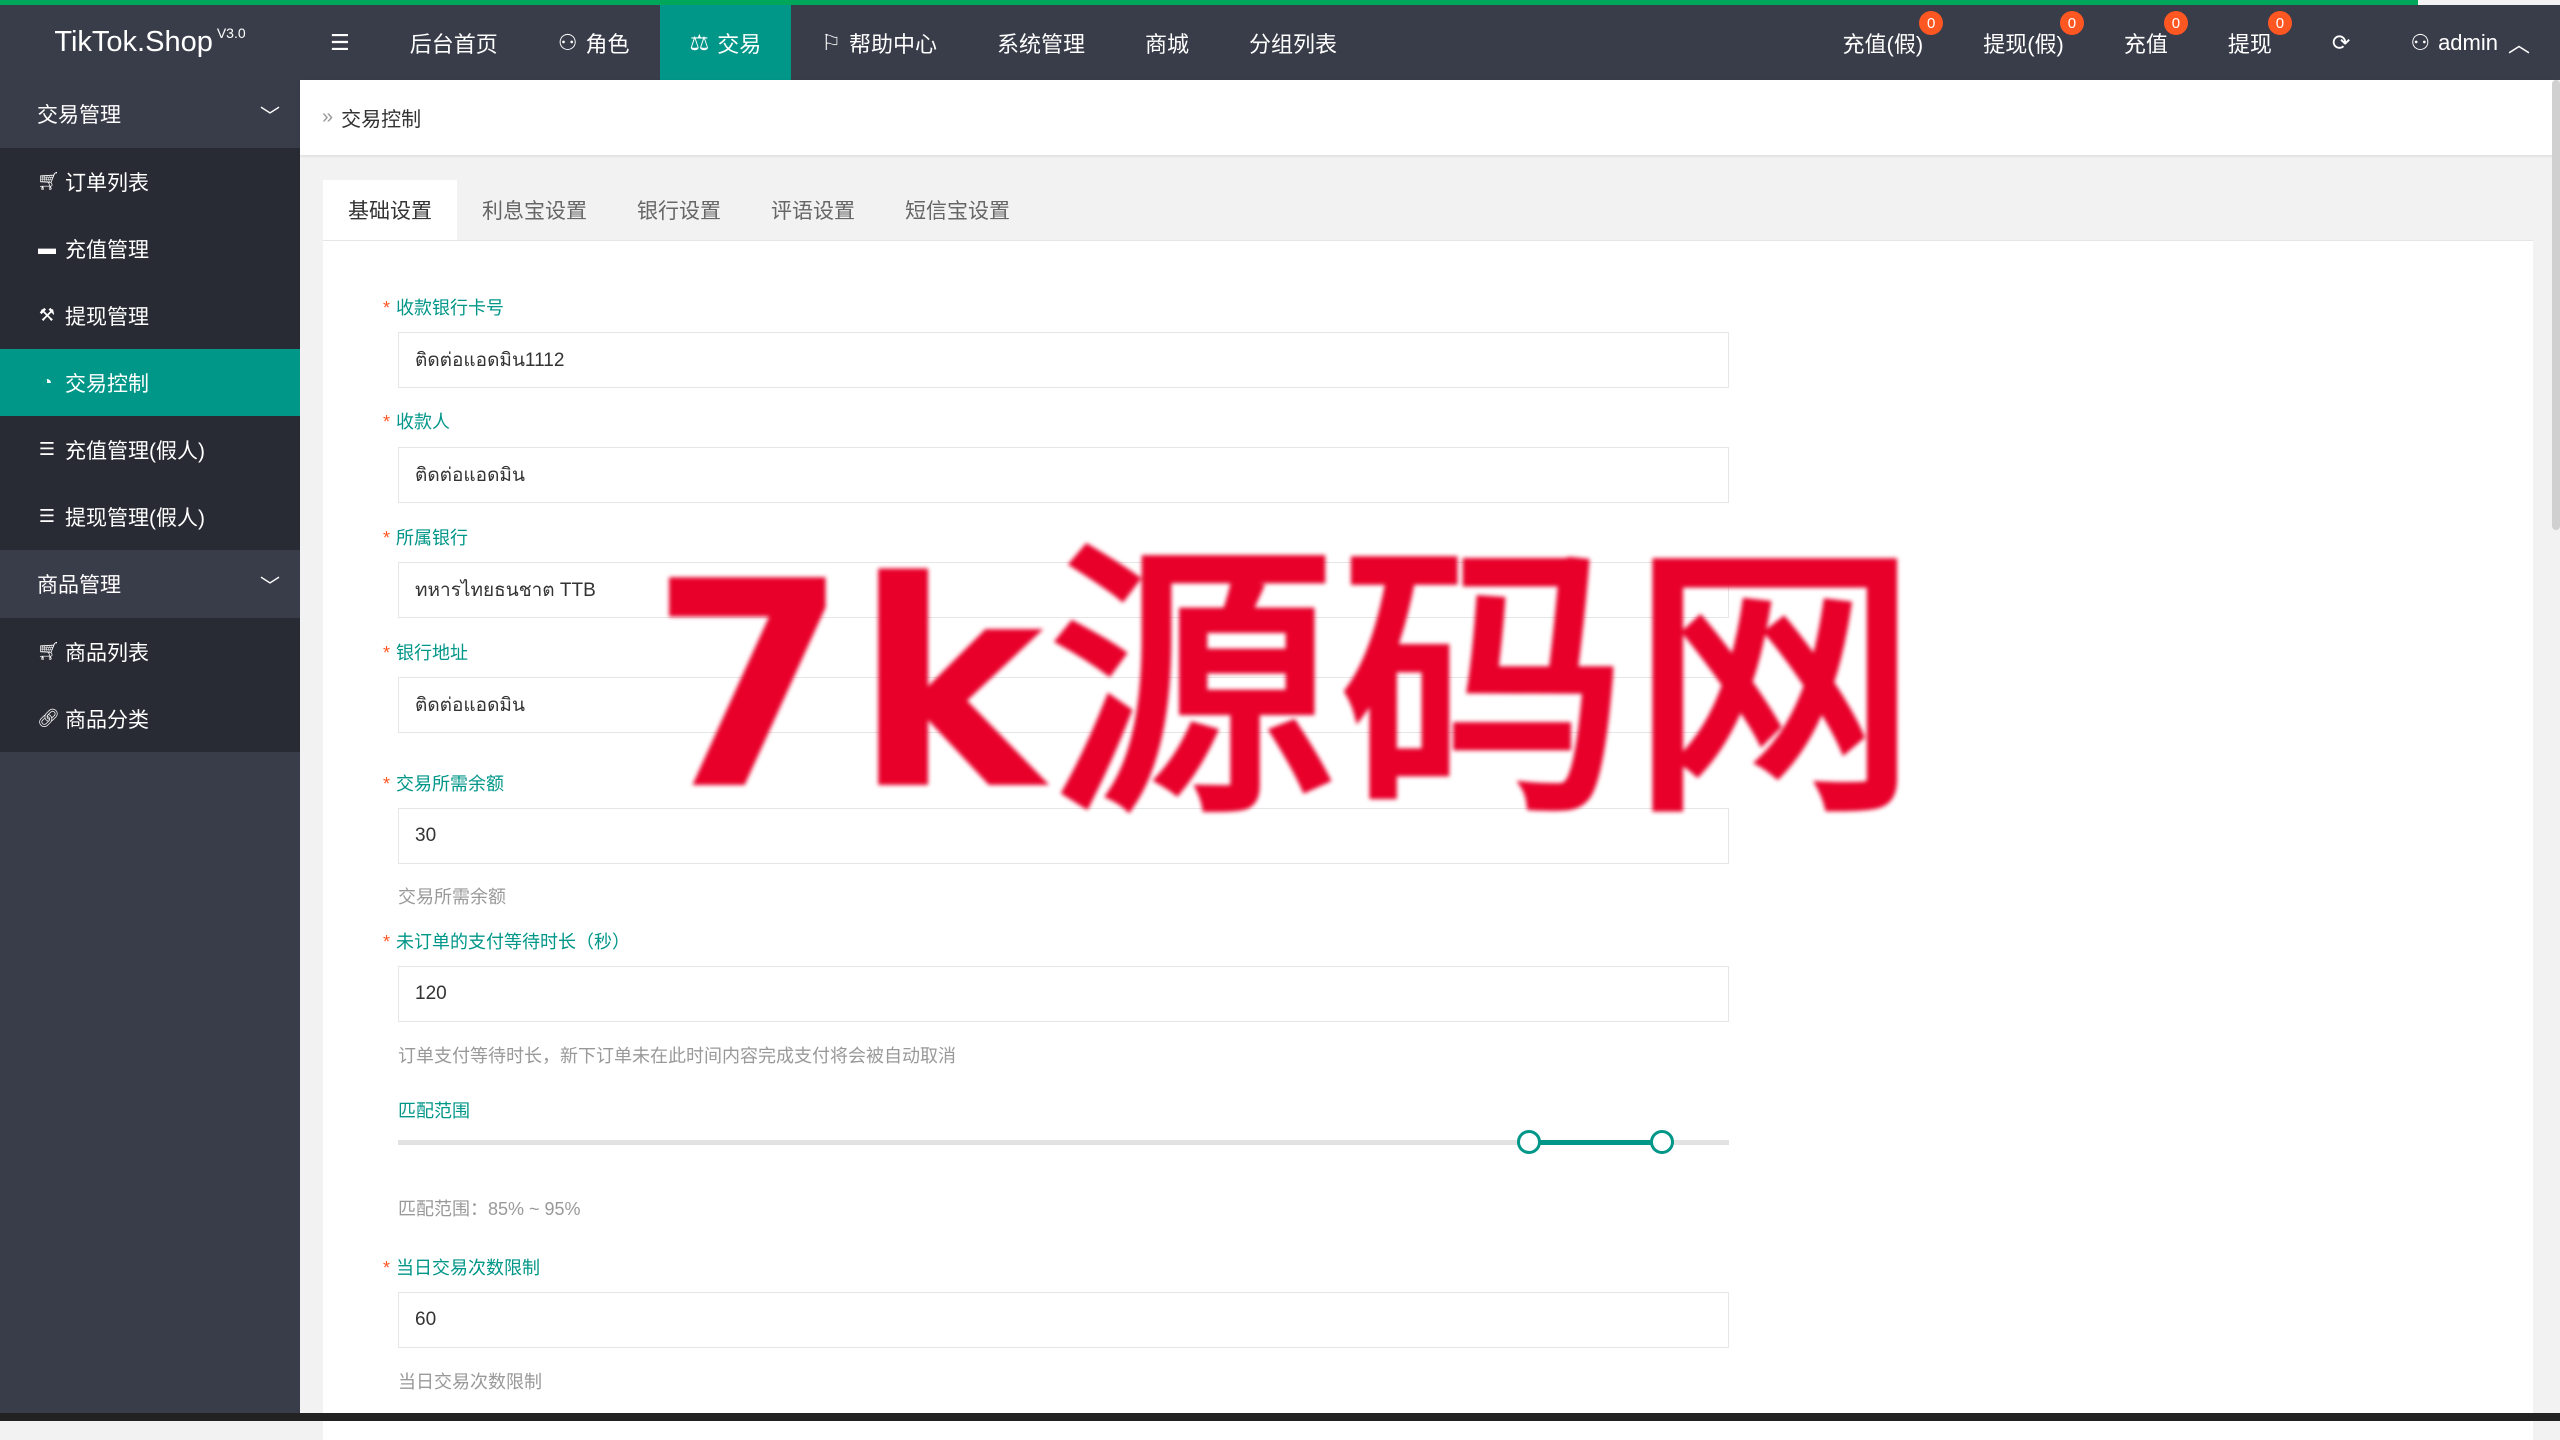 This screenshot has height=1440, width=2560. What do you see at coordinates (468, 1268) in the screenshot?
I see `label-text: 当日交易次数限制` at bounding box center [468, 1268].